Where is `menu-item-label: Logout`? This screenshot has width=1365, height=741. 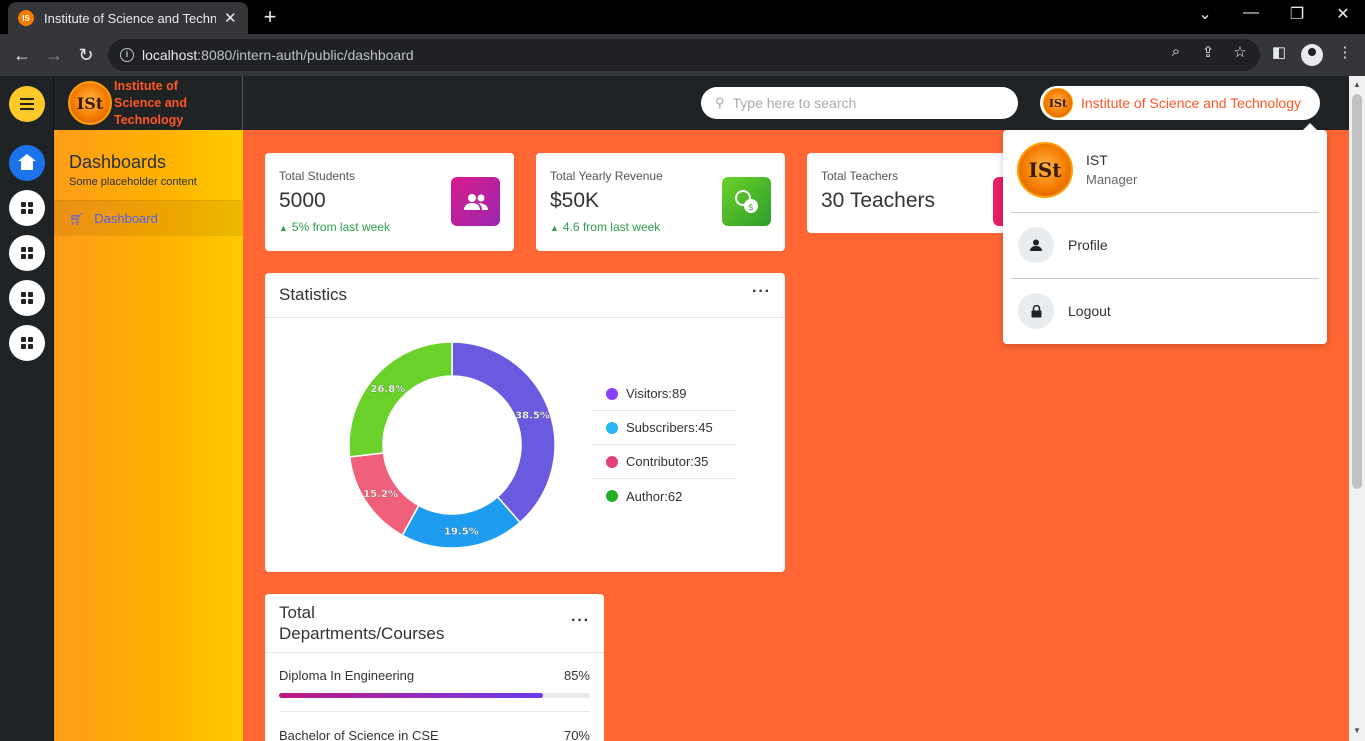 menu-item-label: Logout is located at coordinates (1089, 311).